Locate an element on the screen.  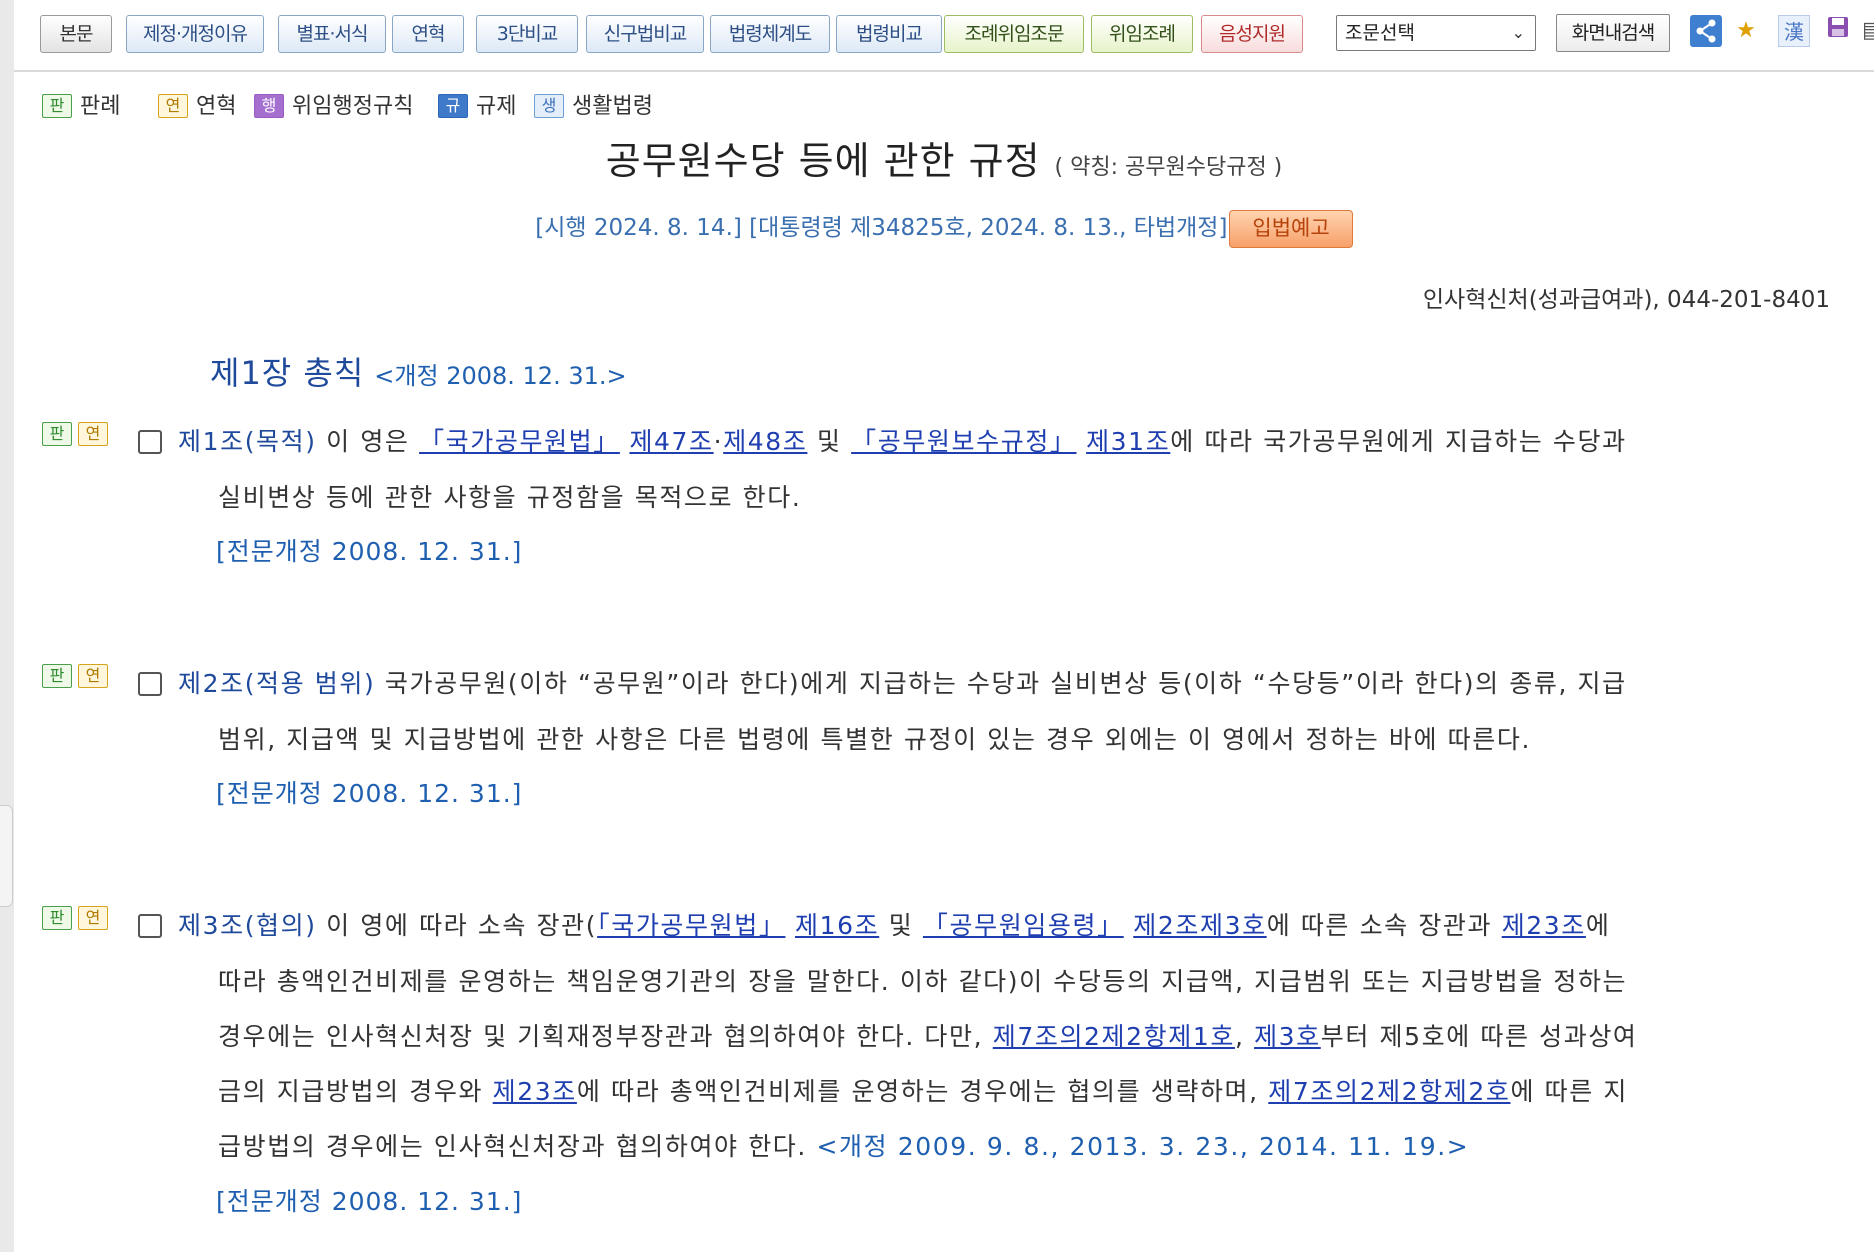
law-title-block: 공무원수당 등에 관한 규정 ( 약칭: 공무원수당규정 ) is located at coordinates (944, 157).